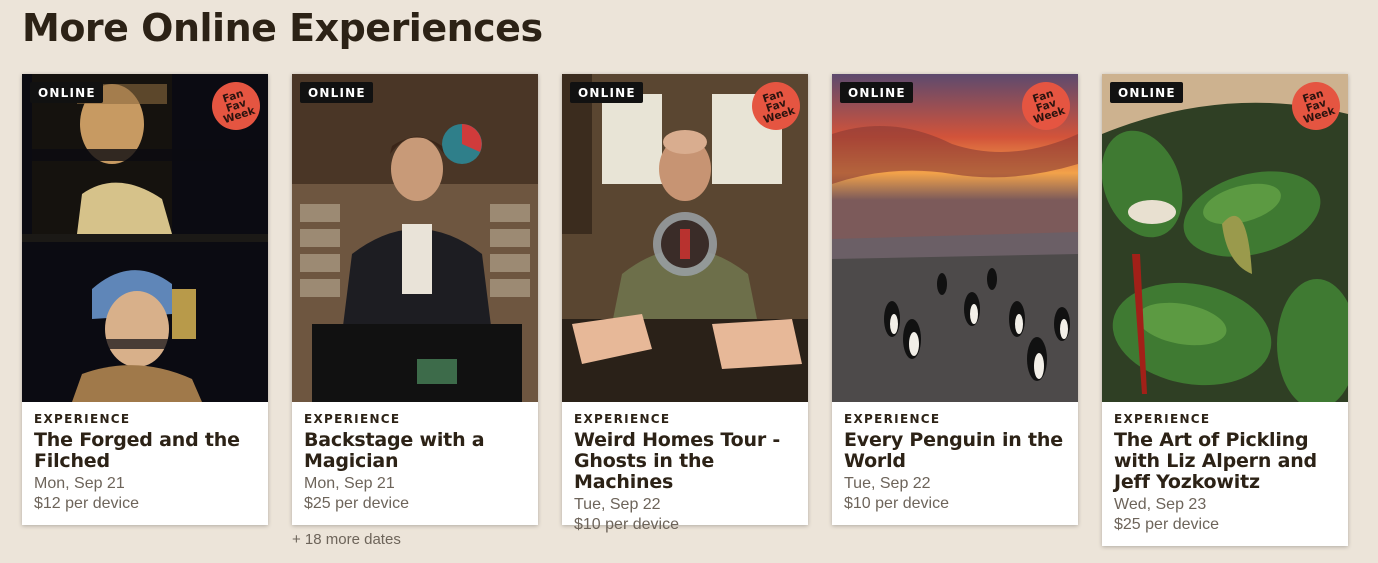  Describe the element at coordinates (1160, 504) in the screenshot. I see `card-date: Wed, Sep 23` at that location.